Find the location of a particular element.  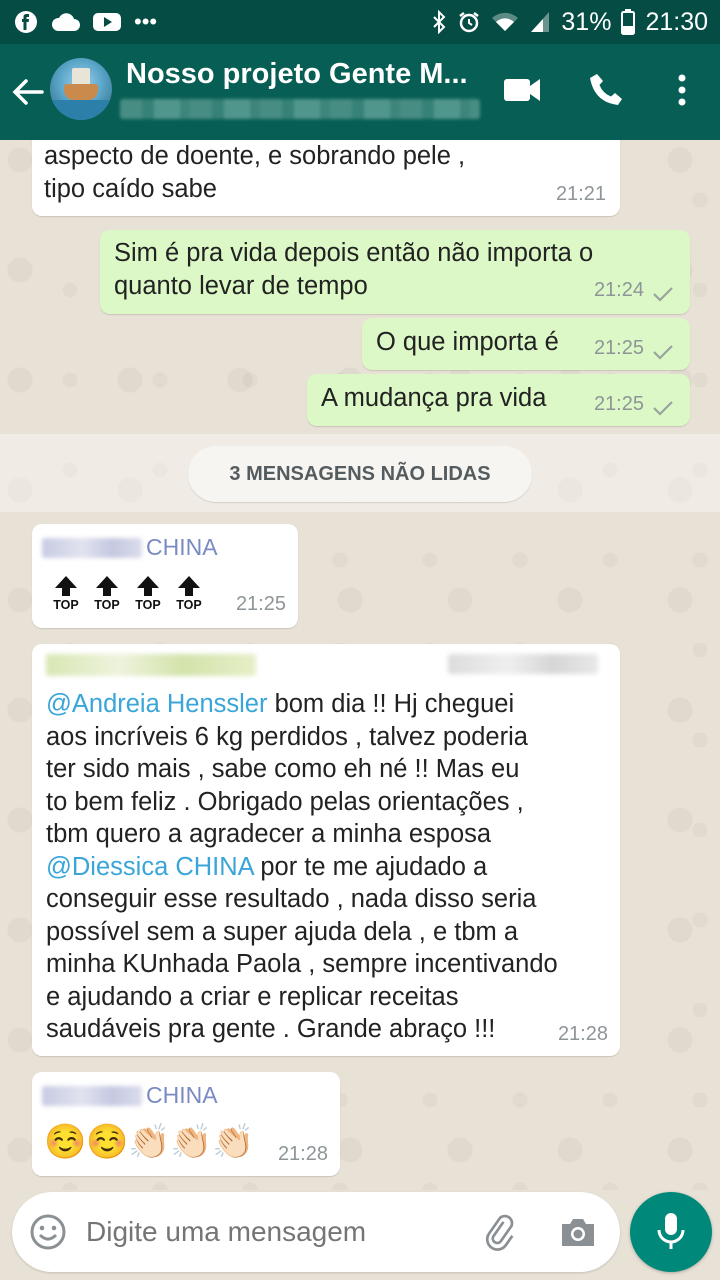

message-text-line: bom dia !! Hj cheguei is located at coordinates (391, 704).